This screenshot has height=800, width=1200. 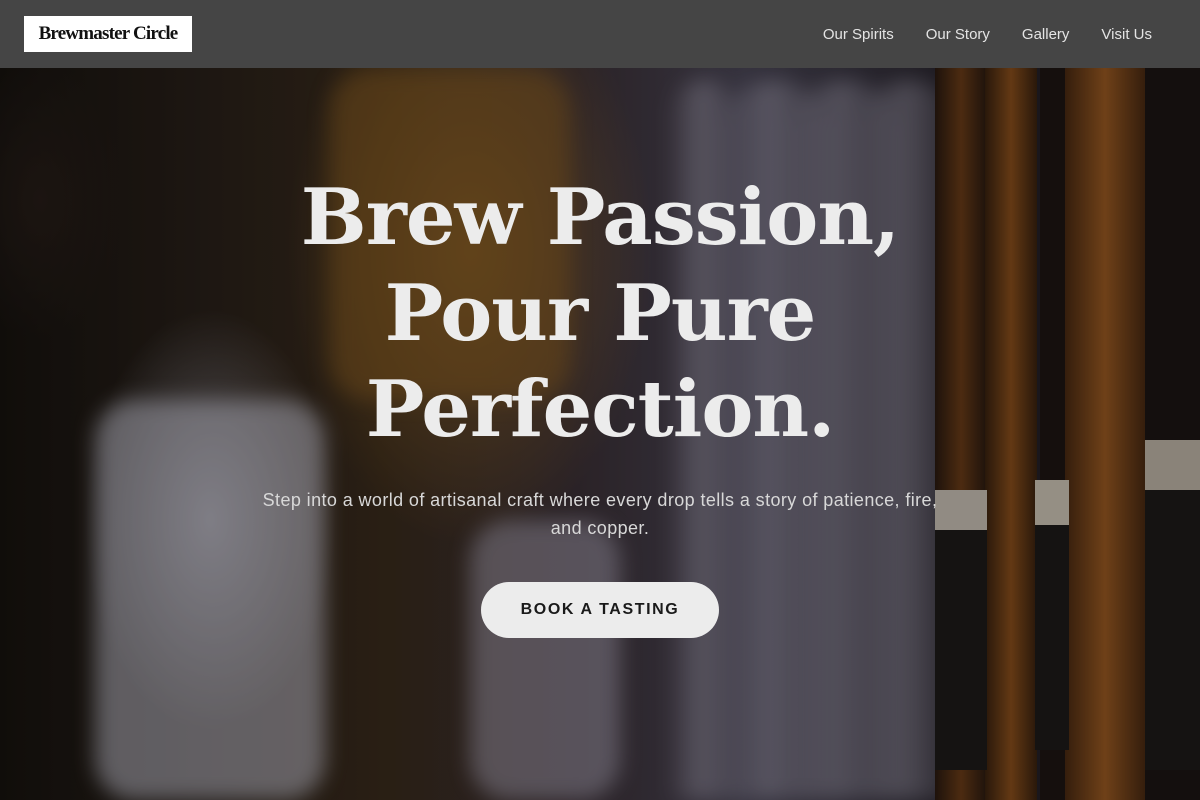 I want to click on hero-headline-line-2: Pour Pure, so click(x=600, y=313).